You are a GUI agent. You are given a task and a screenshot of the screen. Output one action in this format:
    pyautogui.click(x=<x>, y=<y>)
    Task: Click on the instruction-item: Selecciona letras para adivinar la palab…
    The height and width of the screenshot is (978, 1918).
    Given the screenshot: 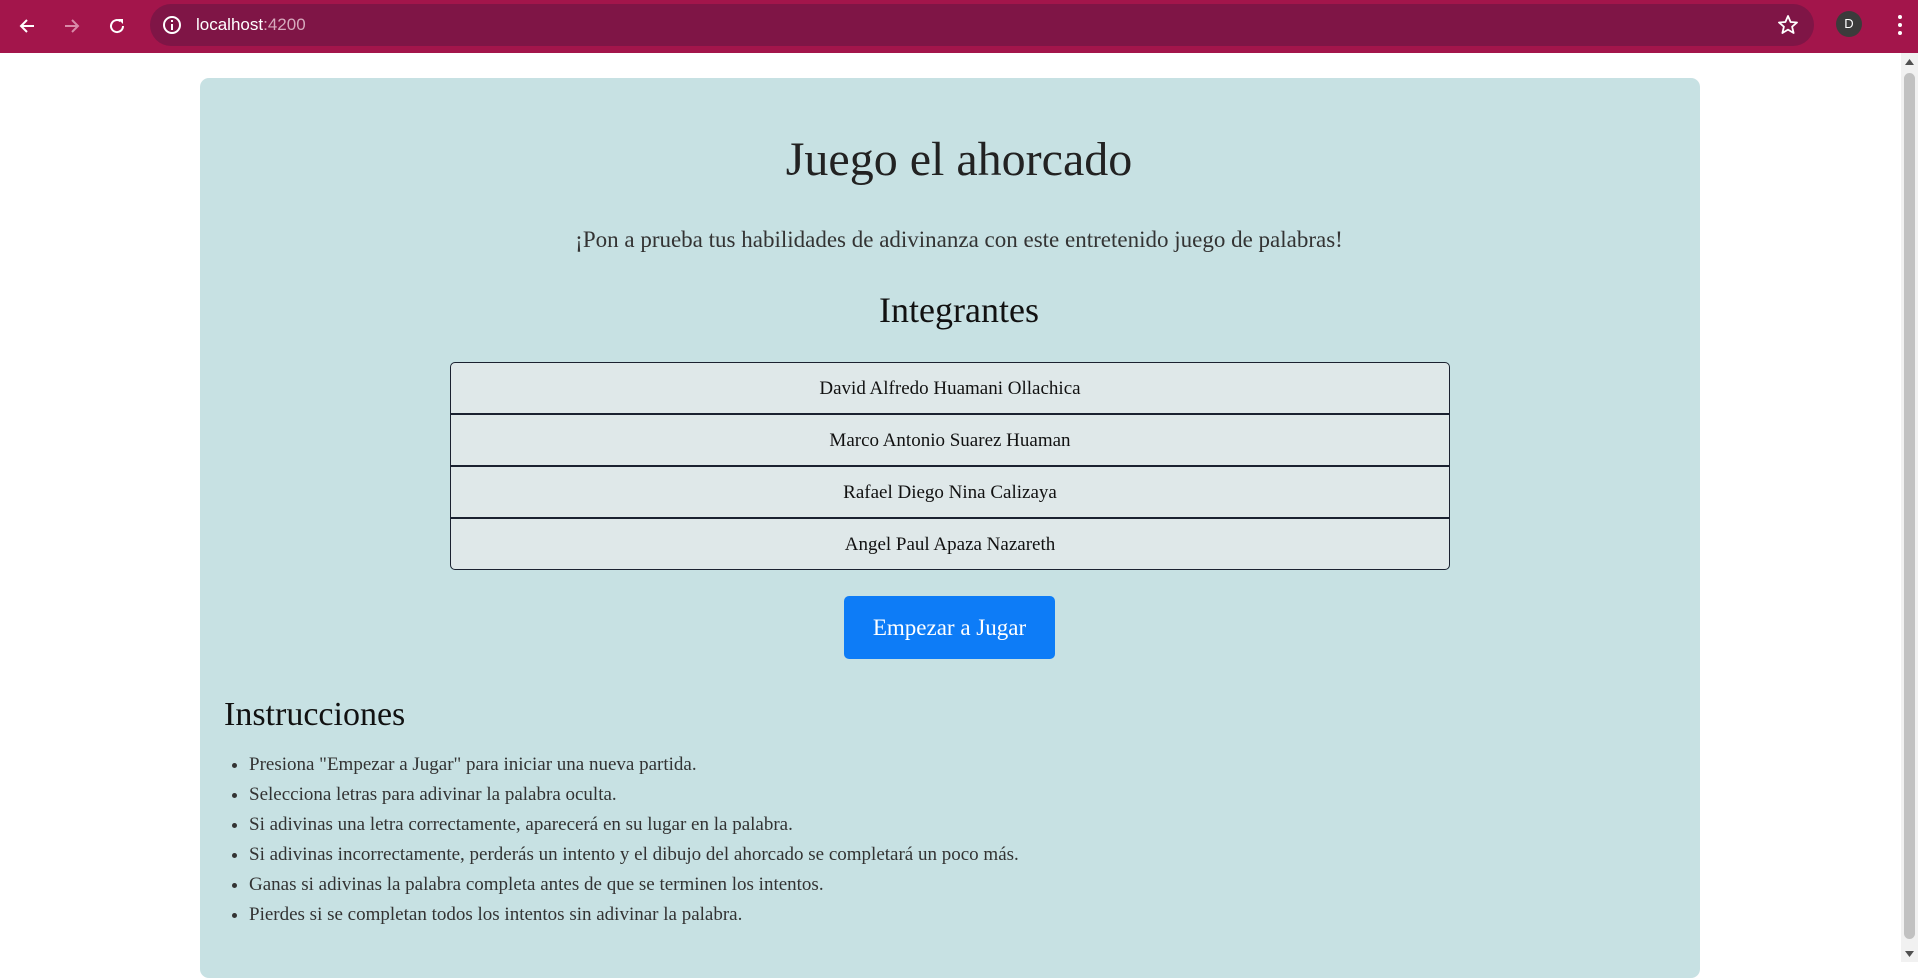 What is the action you would take?
    pyautogui.click(x=634, y=795)
    